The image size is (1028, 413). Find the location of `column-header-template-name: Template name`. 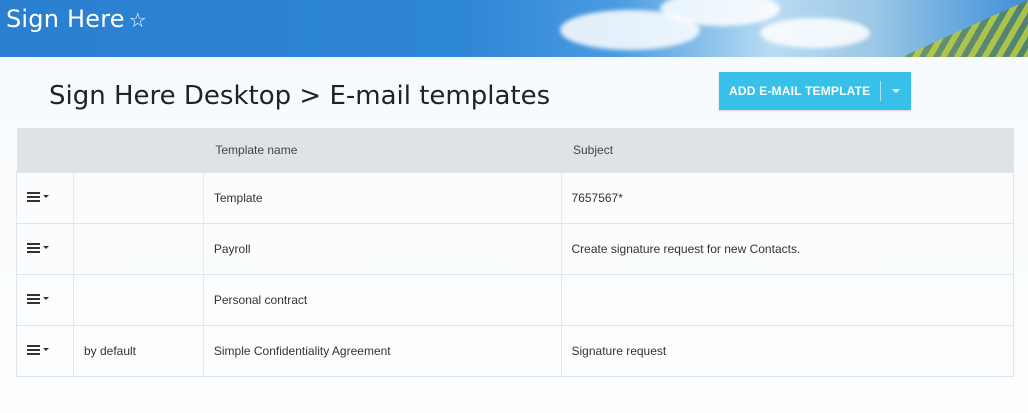

column-header-template-name: Template name is located at coordinates (382, 150).